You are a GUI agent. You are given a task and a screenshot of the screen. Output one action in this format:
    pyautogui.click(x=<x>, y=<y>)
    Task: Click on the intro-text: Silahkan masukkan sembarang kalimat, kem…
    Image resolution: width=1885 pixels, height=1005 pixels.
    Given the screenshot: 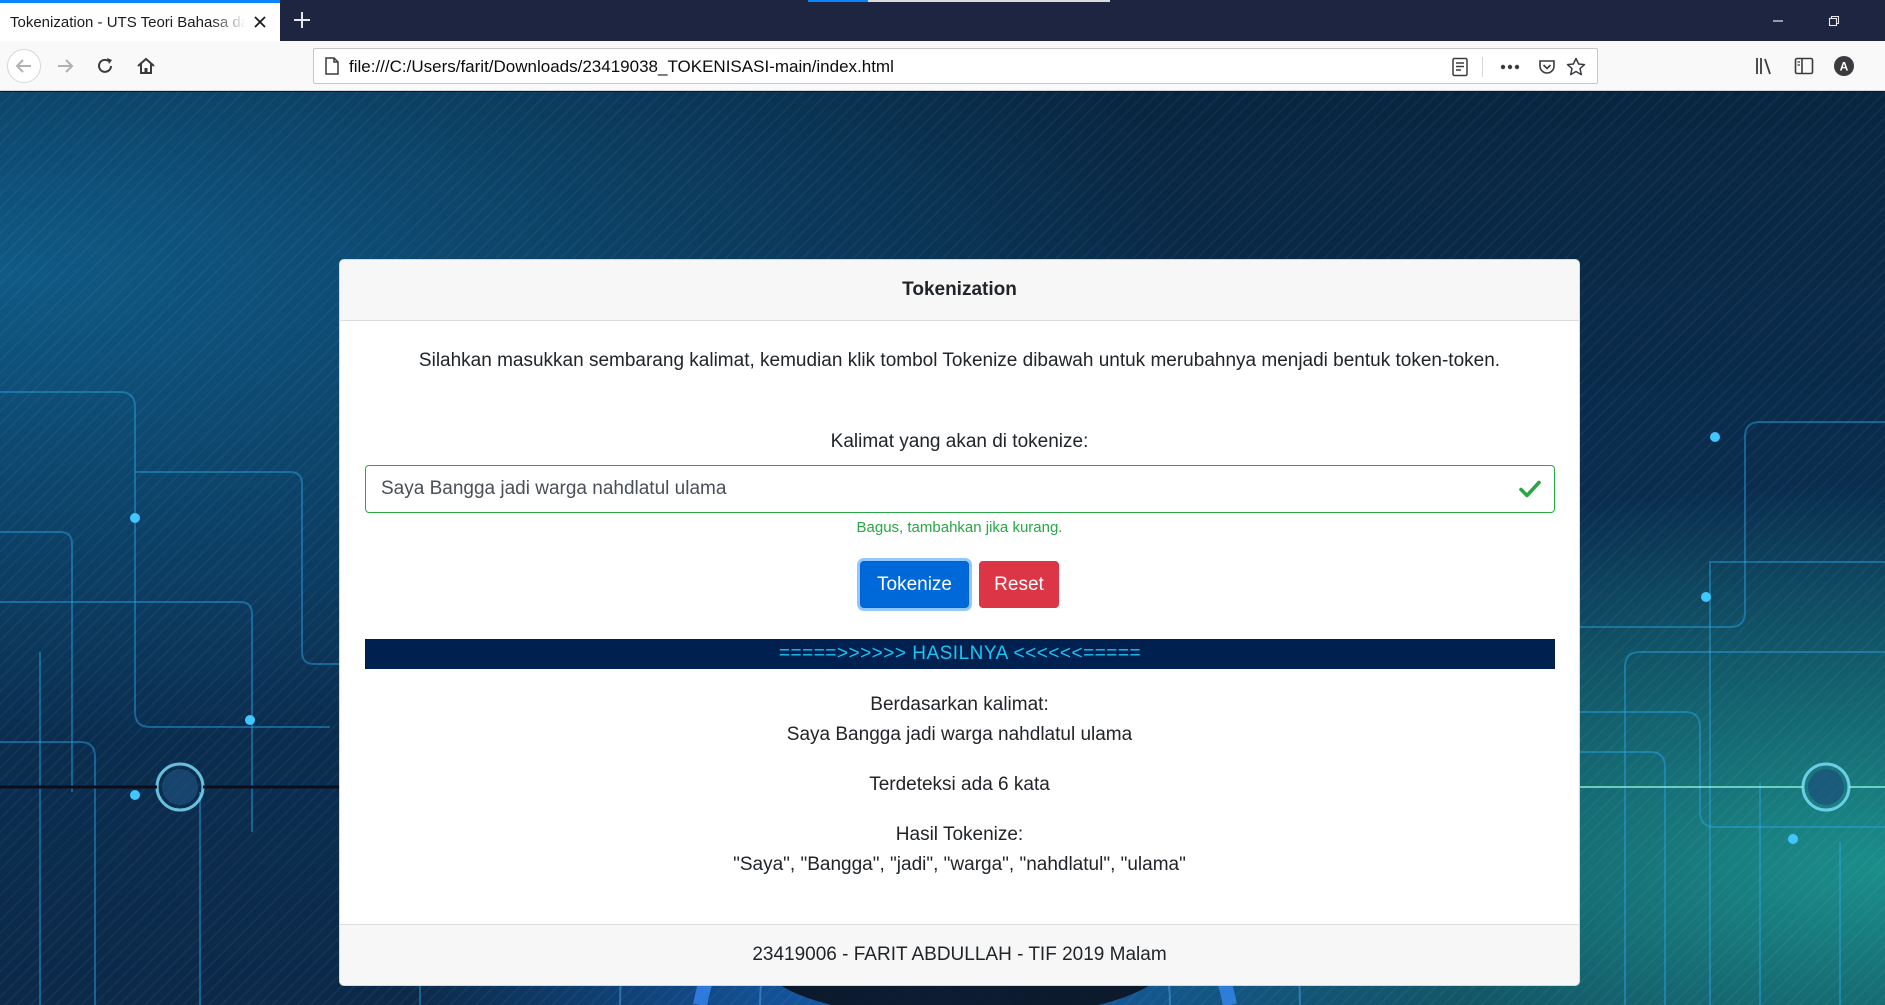 What is the action you would take?
    pyautogui.click(x=959, y=360)
    